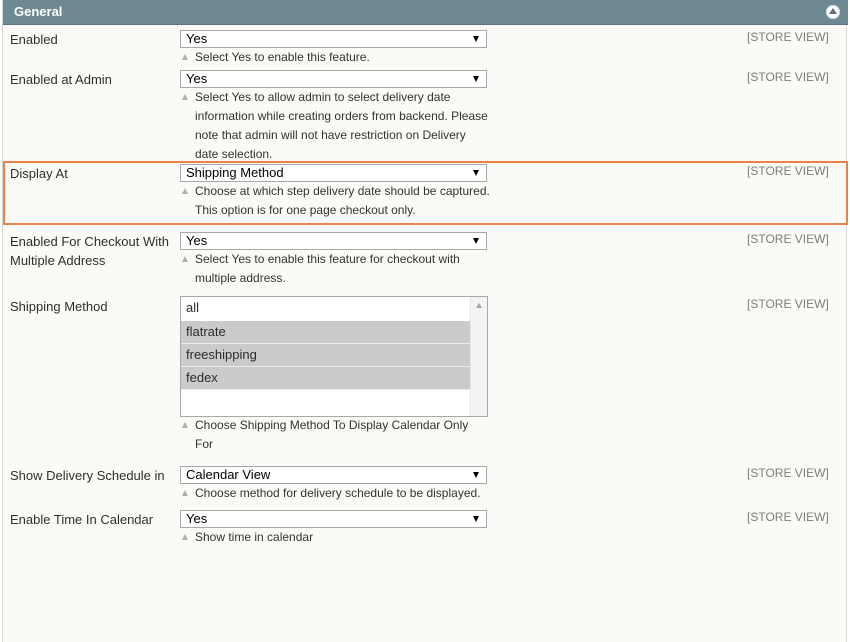 This screenshot has height=642, width=850. Describe the element at coordinates (333, 79) in the screenshot. I see `enabled-at-admin-select: Yes` at that location.